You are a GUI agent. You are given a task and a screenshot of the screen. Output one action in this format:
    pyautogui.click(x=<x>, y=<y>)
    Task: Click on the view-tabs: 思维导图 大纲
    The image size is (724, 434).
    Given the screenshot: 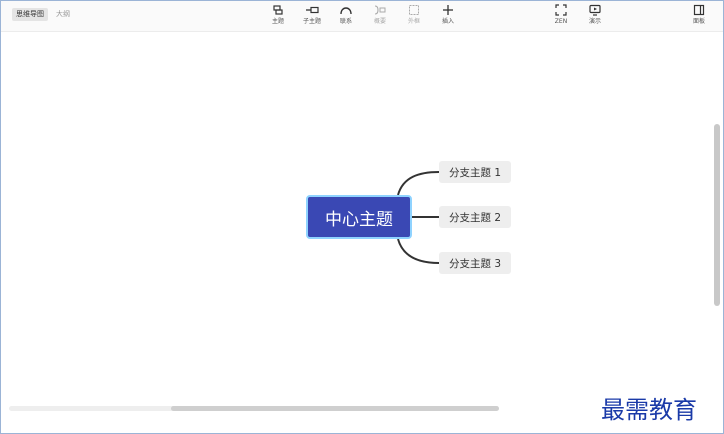 What is the action you would take?
    pyautogui.click(x=43, y=14)
    